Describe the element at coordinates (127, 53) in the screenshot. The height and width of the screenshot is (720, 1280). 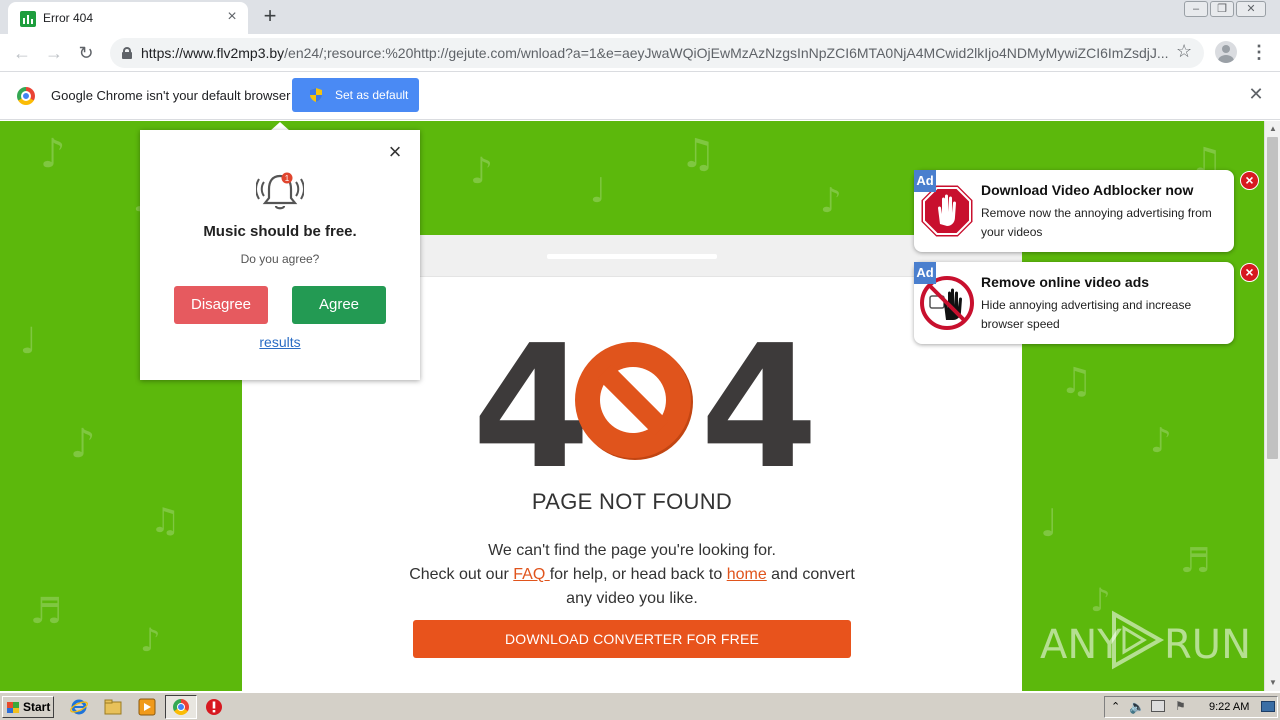
I see `lock-icon` at that location.